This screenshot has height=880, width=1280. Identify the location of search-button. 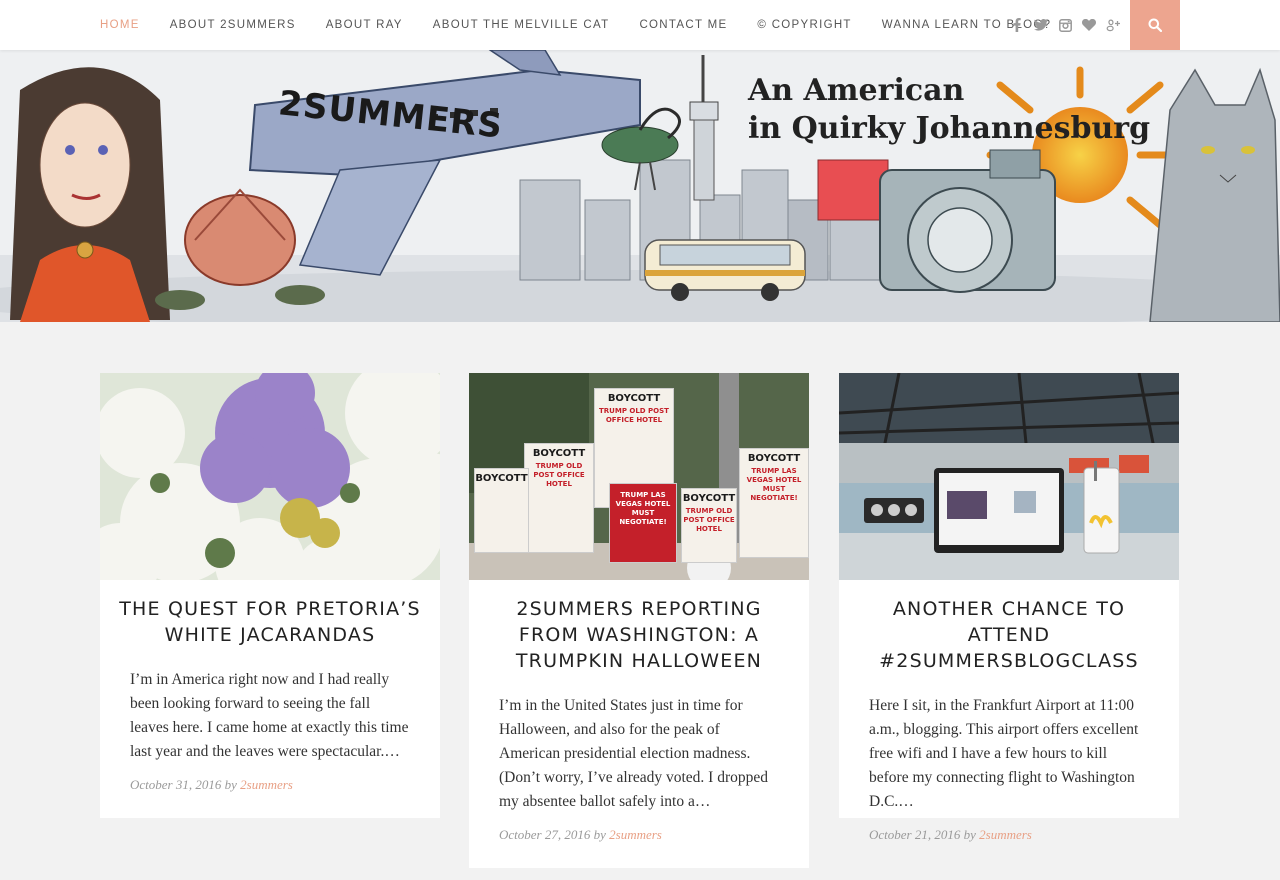
(1155, 25).